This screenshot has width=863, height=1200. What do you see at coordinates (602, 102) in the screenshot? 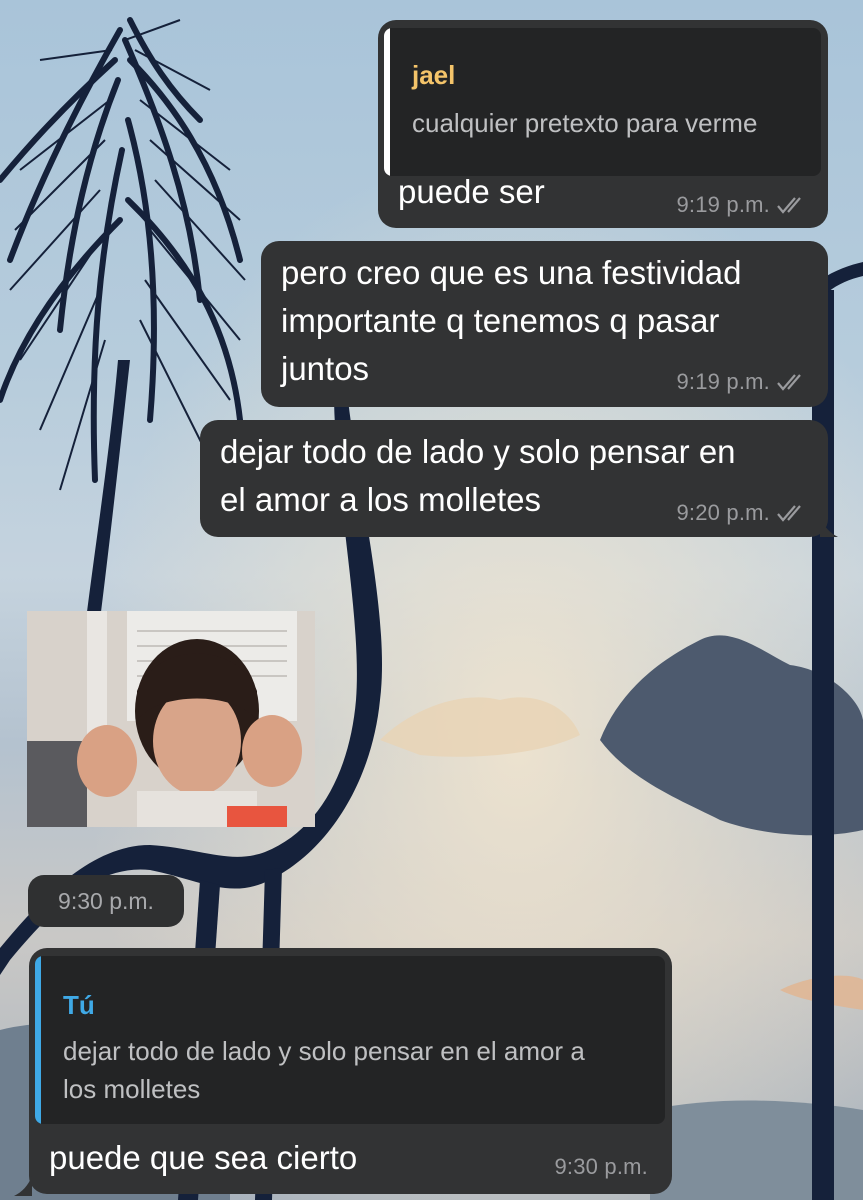
I see `quoted-message: jael cualquier pretexto para verme` at bounding box center [602, 102].